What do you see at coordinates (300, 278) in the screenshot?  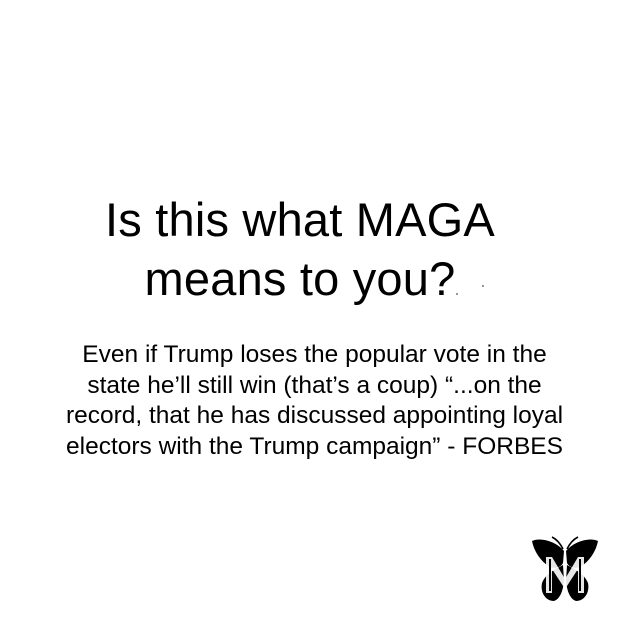 I see `headline-line-2: means to you?` at bounding box center [300, 278].